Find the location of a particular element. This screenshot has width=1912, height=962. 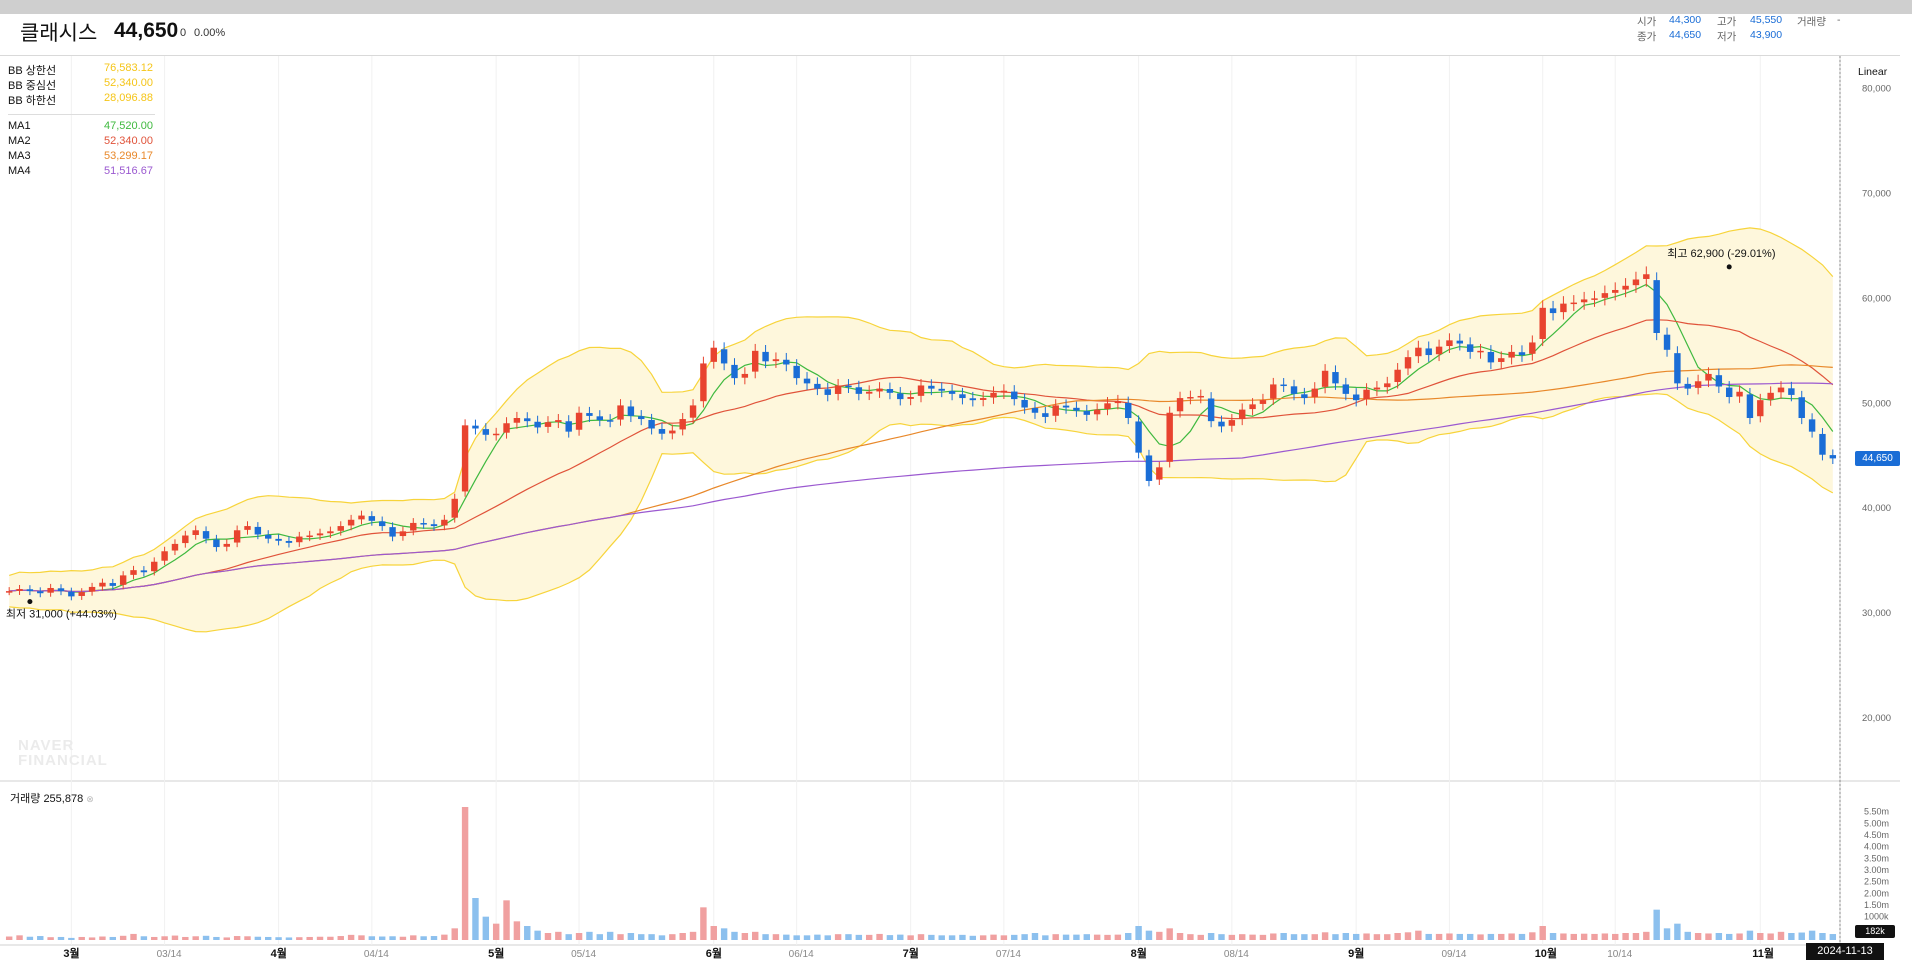

legend-divider is located at coordinates (81, 114).